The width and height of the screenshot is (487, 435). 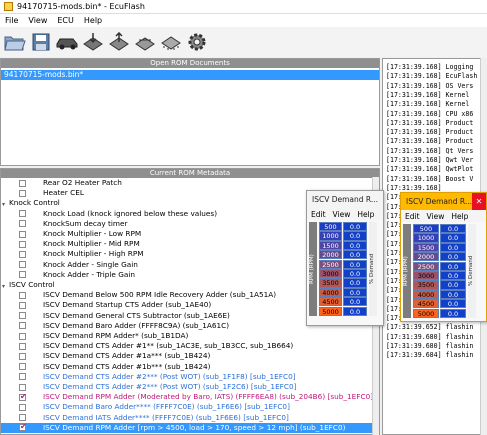 I want to click on settings-gear-icon, so click(x=197, y=42).